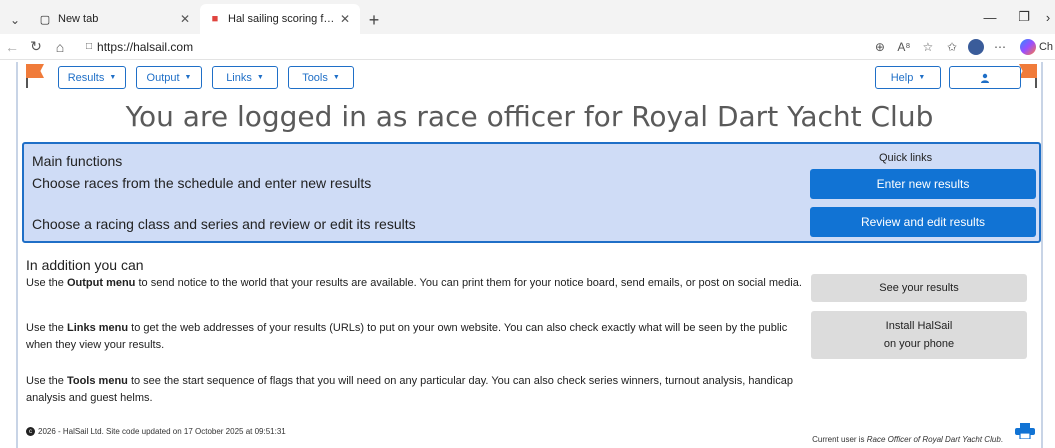  Describe the element at coordinates (85, 265) in the screenshot. I see `additional-heading: In addition you can` at that location.